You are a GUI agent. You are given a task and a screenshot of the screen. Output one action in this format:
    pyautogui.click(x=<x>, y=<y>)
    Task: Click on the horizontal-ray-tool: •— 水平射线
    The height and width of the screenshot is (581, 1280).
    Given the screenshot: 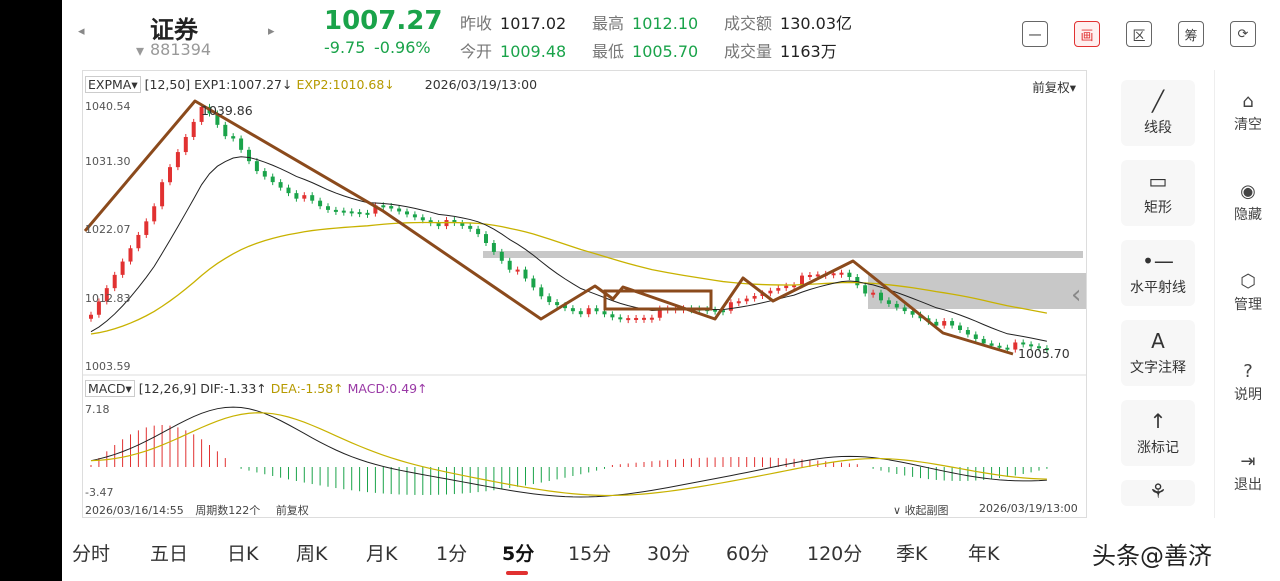 What is the action you would take?
    pyautogui.click(x=1158, y=273)
    